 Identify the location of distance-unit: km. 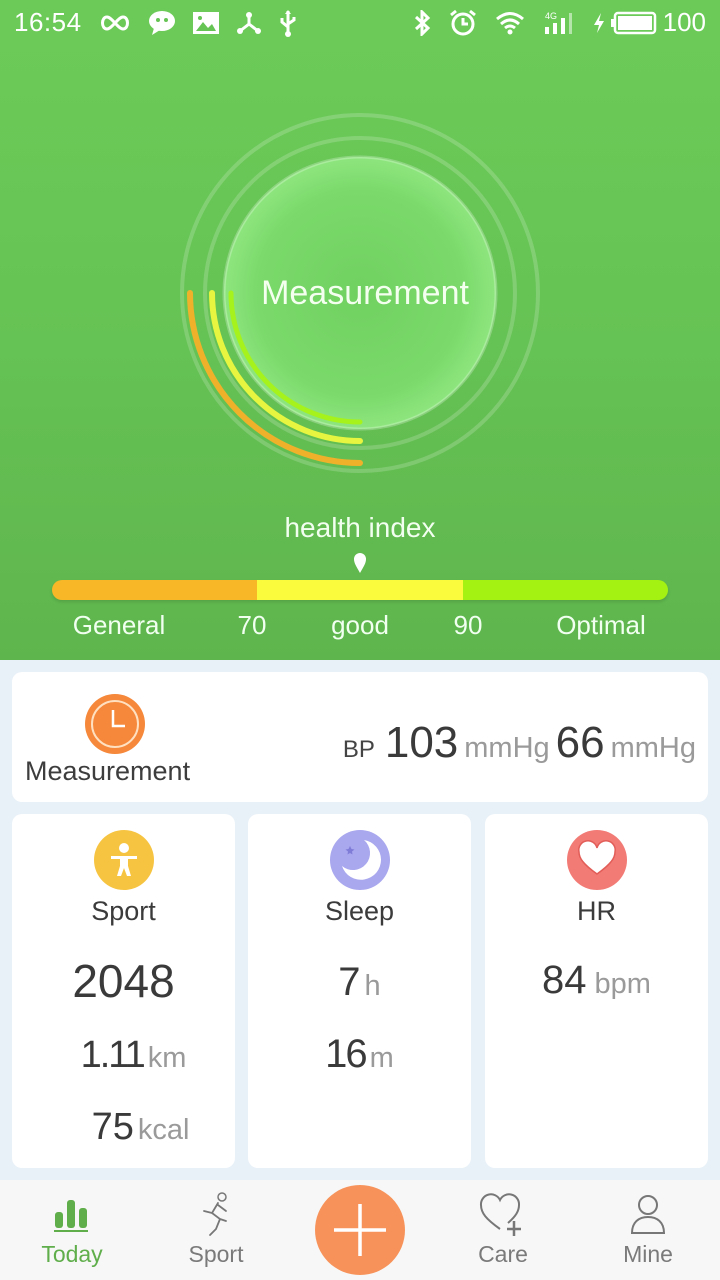
(167, 1058).